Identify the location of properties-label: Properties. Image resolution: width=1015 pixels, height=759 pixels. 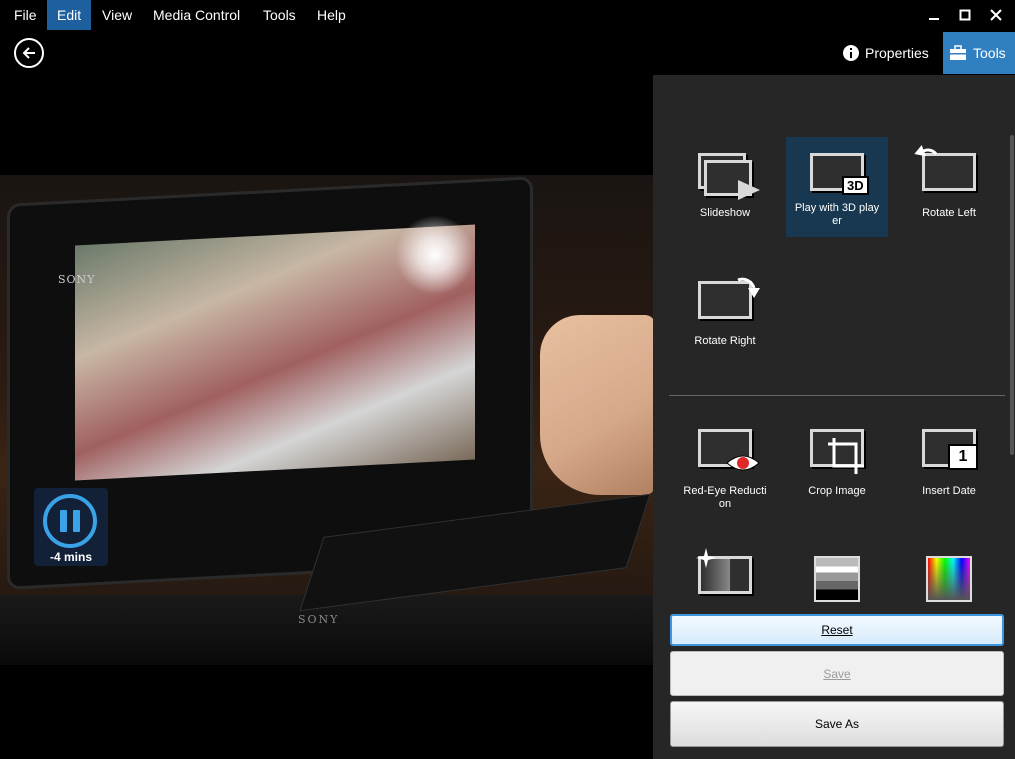
(897, 53).